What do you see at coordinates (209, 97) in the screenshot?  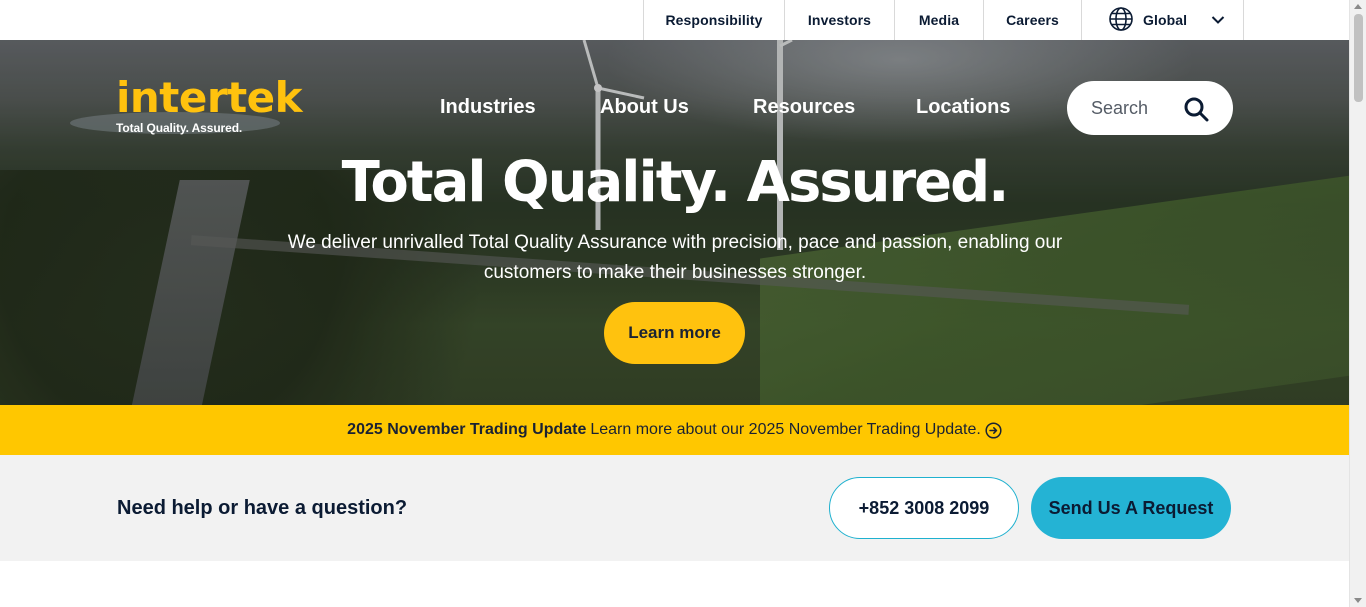 I see `logo-wordmark: intertek` at bounding box center [209, 97].